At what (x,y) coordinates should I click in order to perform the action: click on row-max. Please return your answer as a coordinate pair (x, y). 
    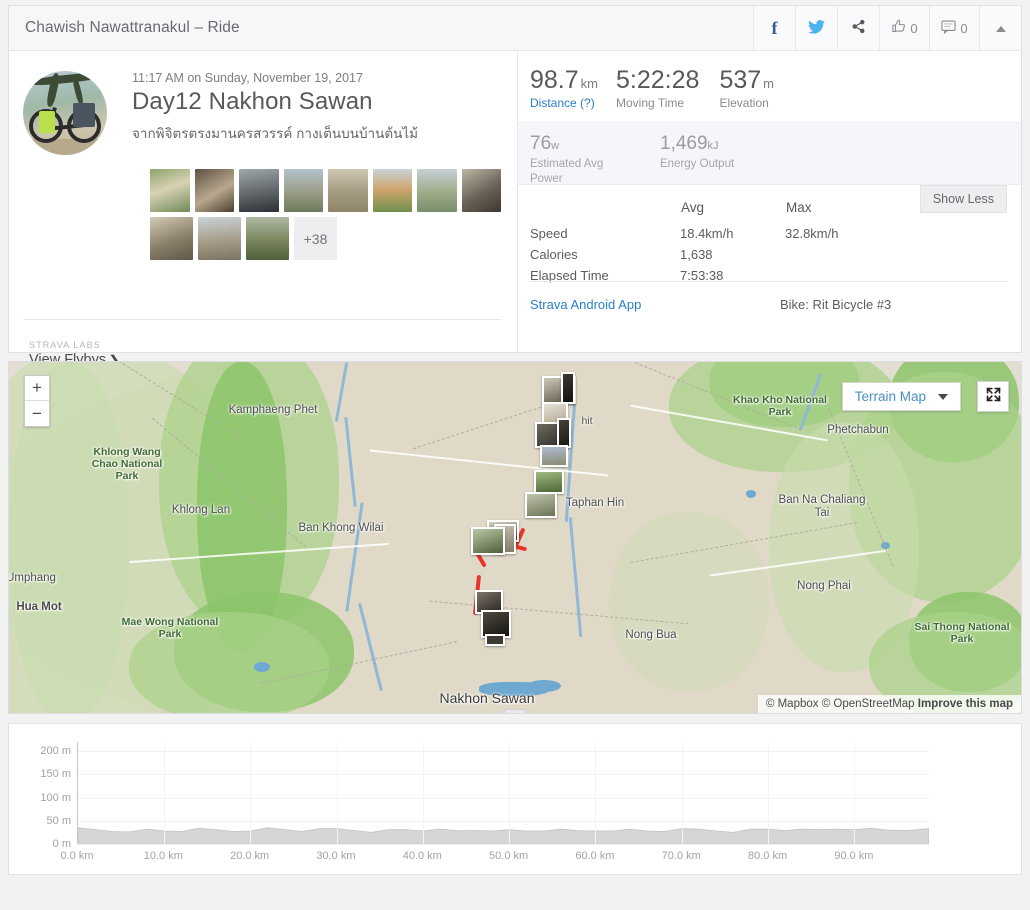
    Looking at the image, I should click on (857, 254).